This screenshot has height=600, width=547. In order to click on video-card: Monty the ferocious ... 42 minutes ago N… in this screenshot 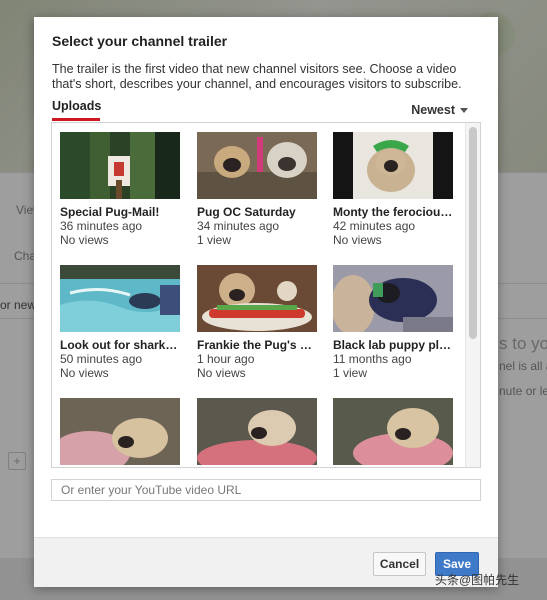, I will do `click(393, 189)`.